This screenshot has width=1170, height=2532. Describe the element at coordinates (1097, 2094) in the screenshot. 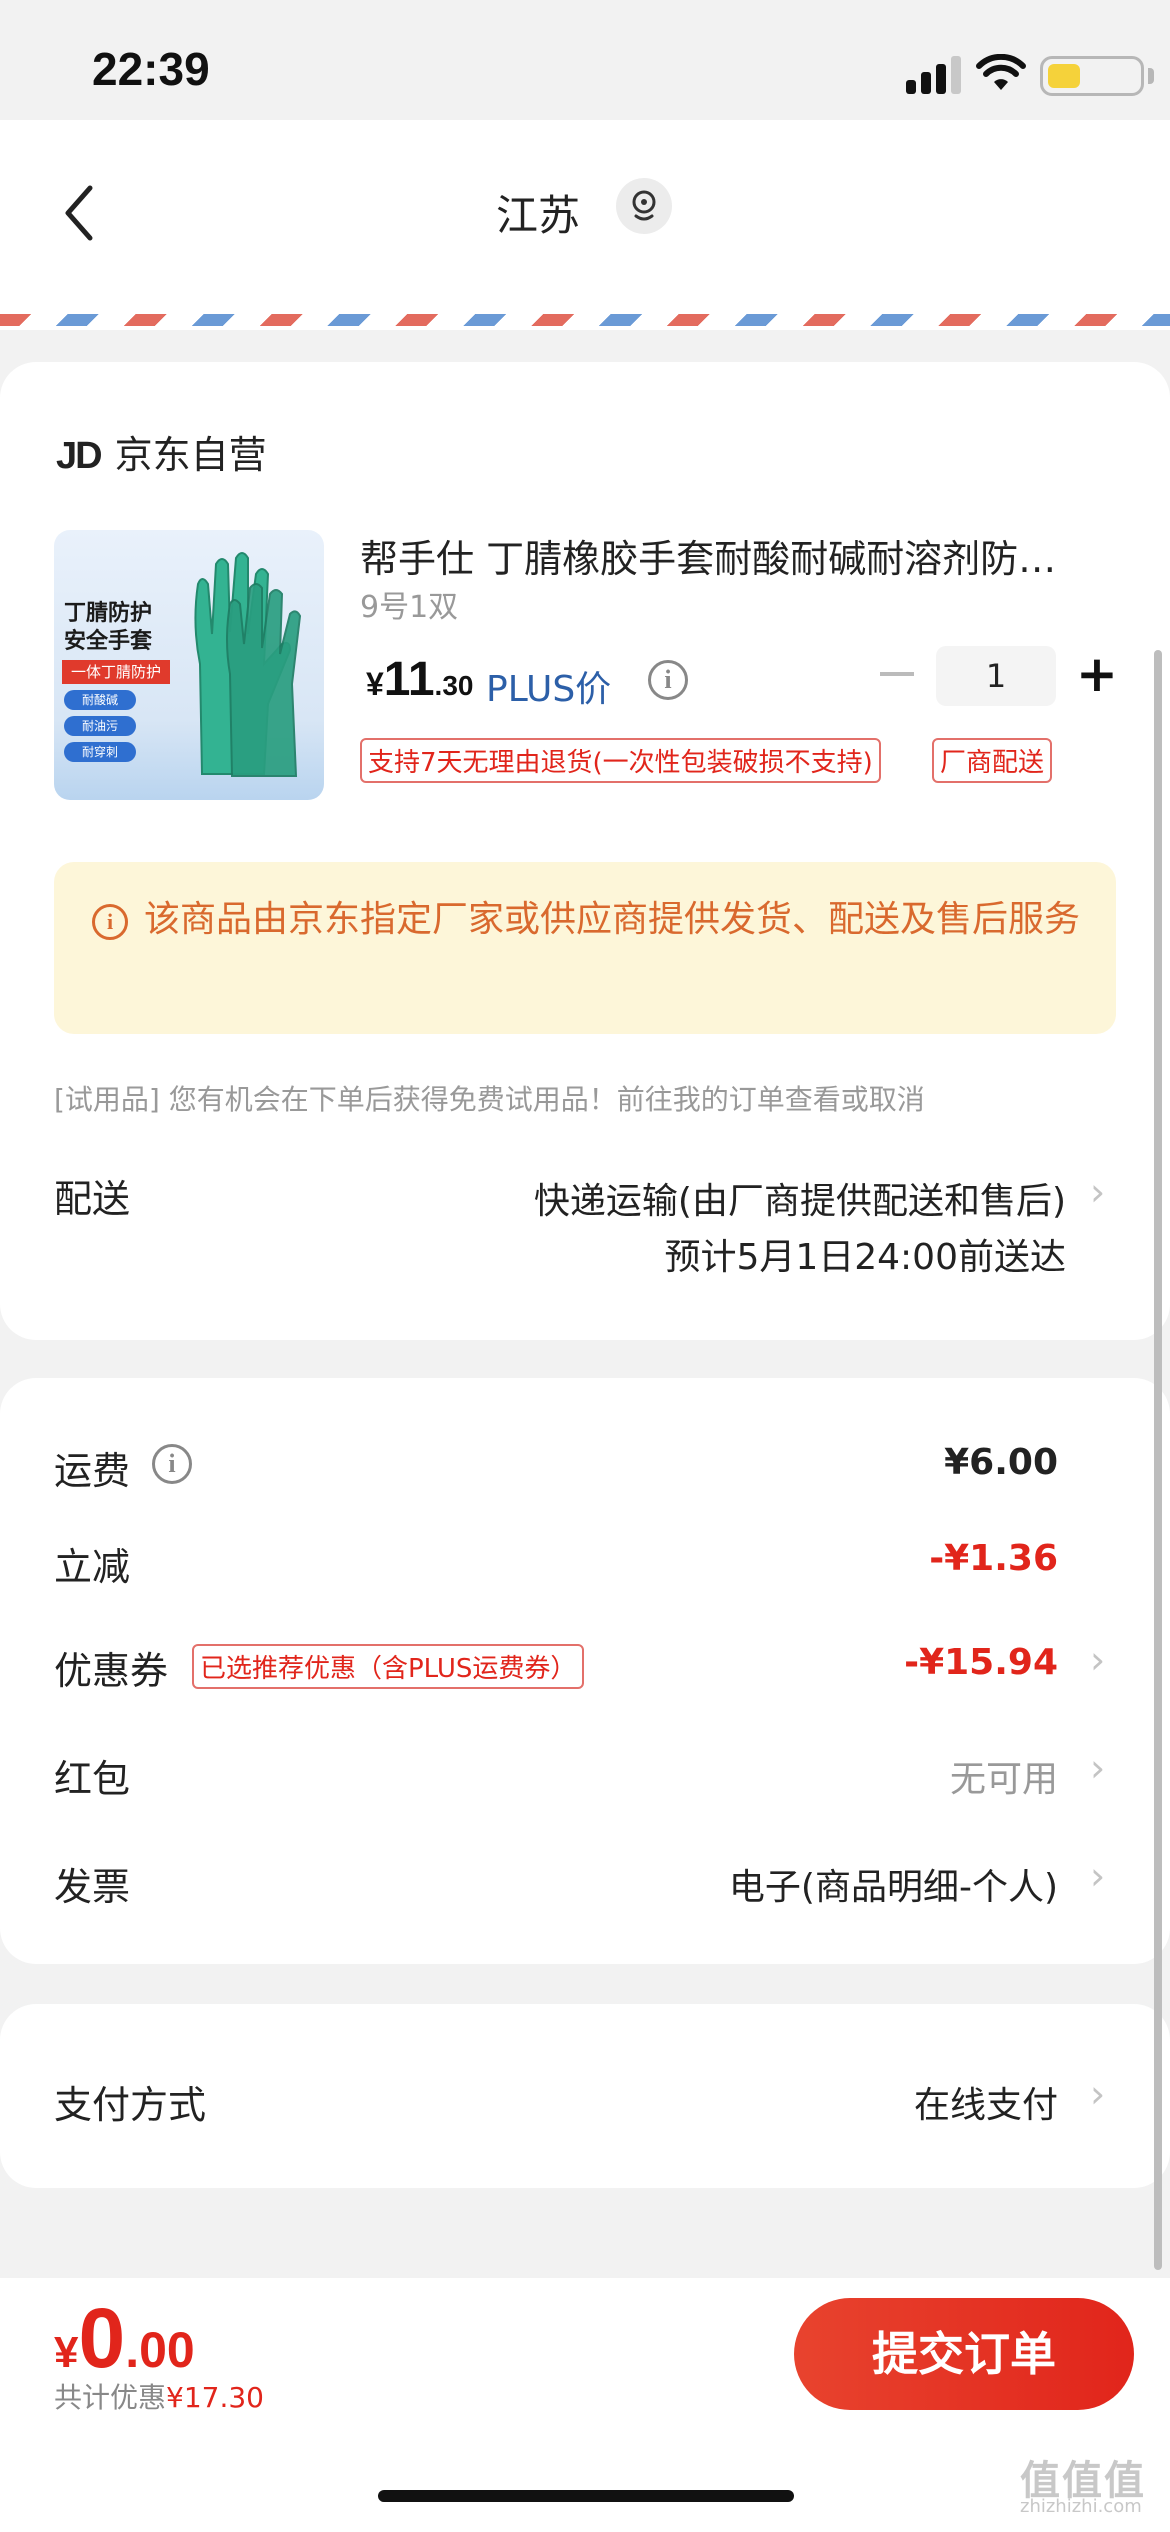

I see `payment-chevron-icon: ›` at that location.